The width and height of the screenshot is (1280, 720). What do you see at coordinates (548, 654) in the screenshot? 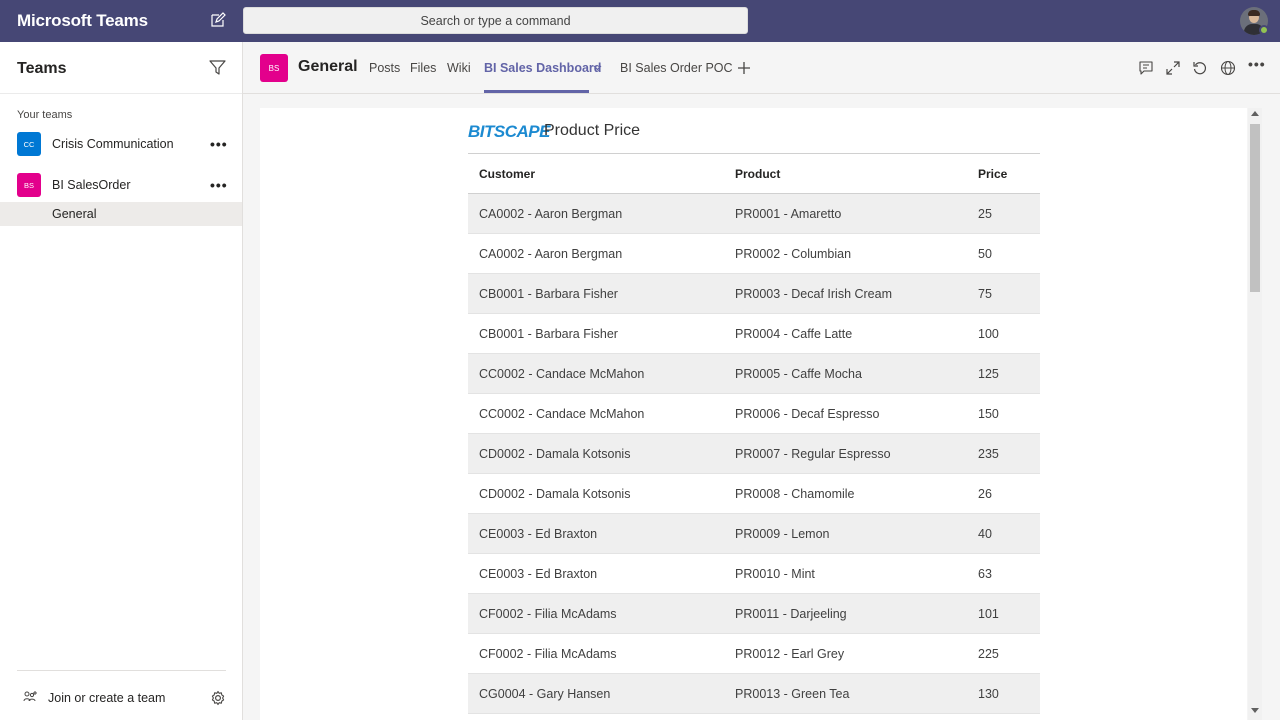
I see `customer-cell: CF0002 - Filia McAdams` at bounding box center [548, 654].